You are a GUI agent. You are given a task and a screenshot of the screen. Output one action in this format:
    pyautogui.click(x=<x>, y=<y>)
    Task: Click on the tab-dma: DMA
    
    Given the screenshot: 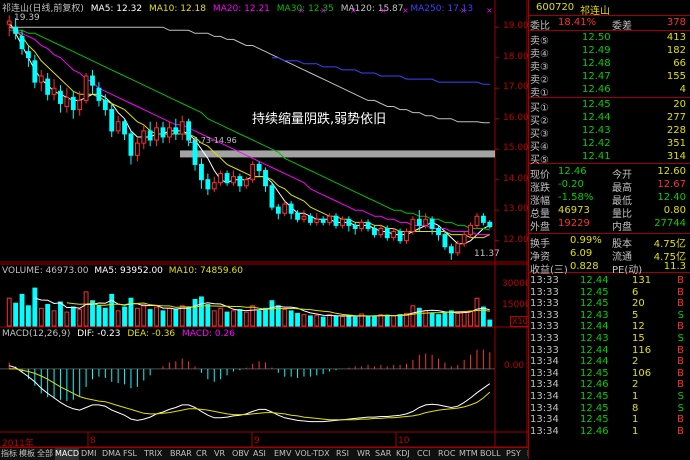 What is the action you would take?
    pyautogui.click(x=111, y=454)
    